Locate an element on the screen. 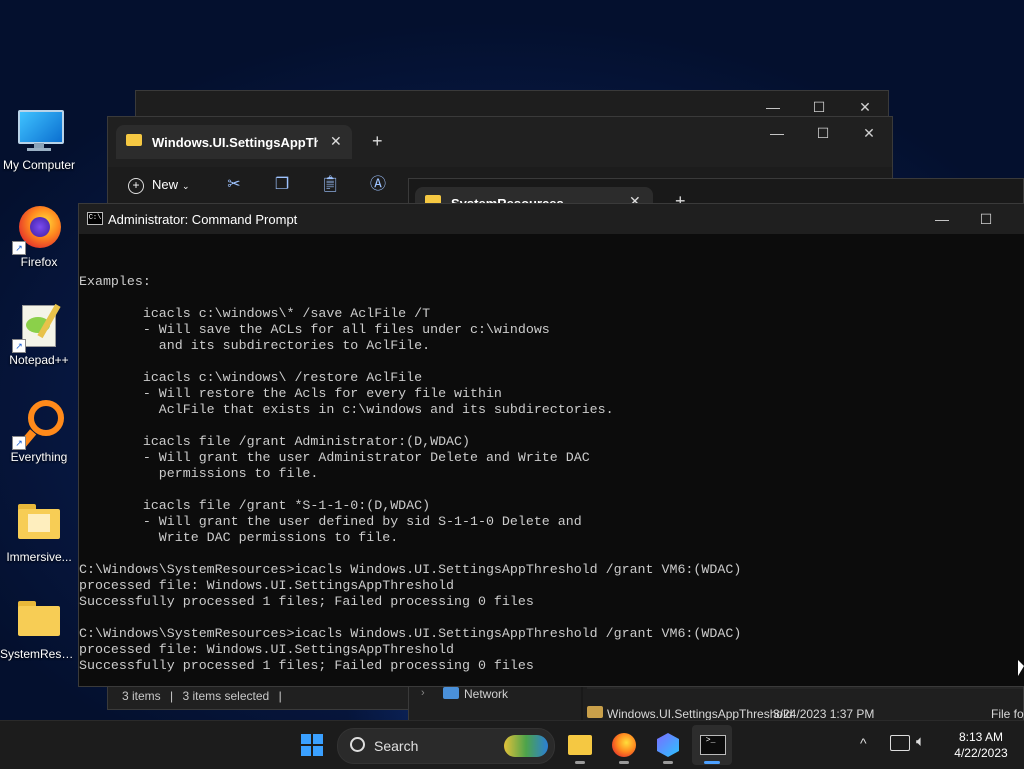 This screenshot has height=769, width=1024. desktop-icon-notepadpp: ↗ Notepad++ is located at coordinates (39, 335).